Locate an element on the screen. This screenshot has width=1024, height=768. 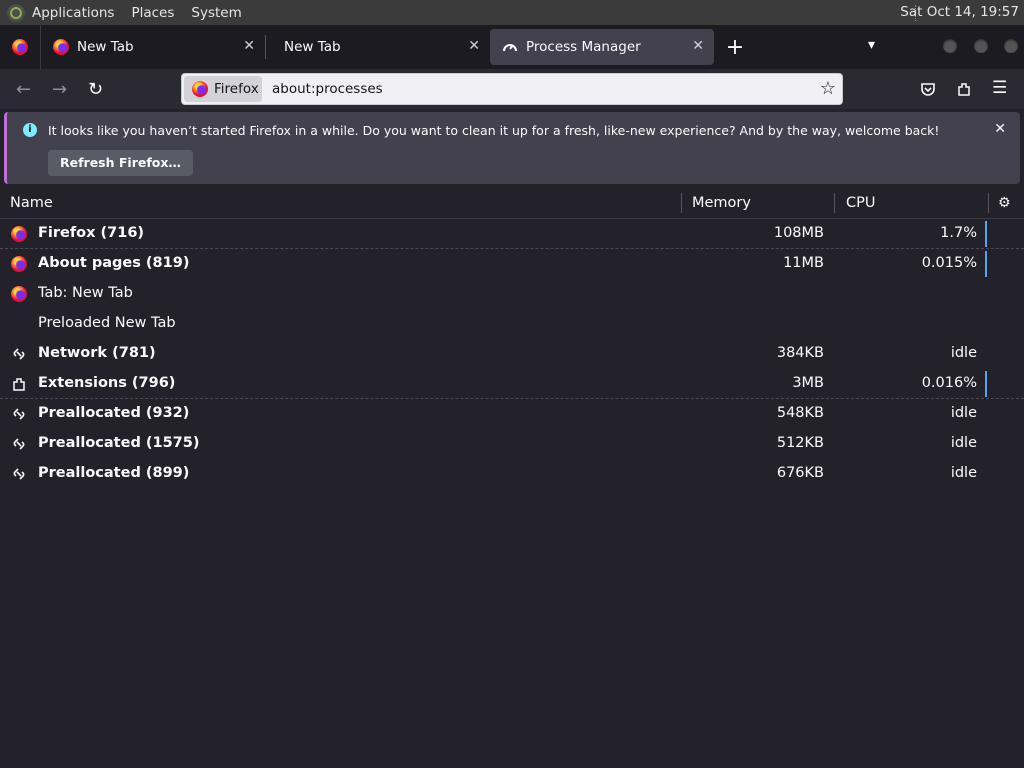
close-window-button is located at coordinates (1011, 46).